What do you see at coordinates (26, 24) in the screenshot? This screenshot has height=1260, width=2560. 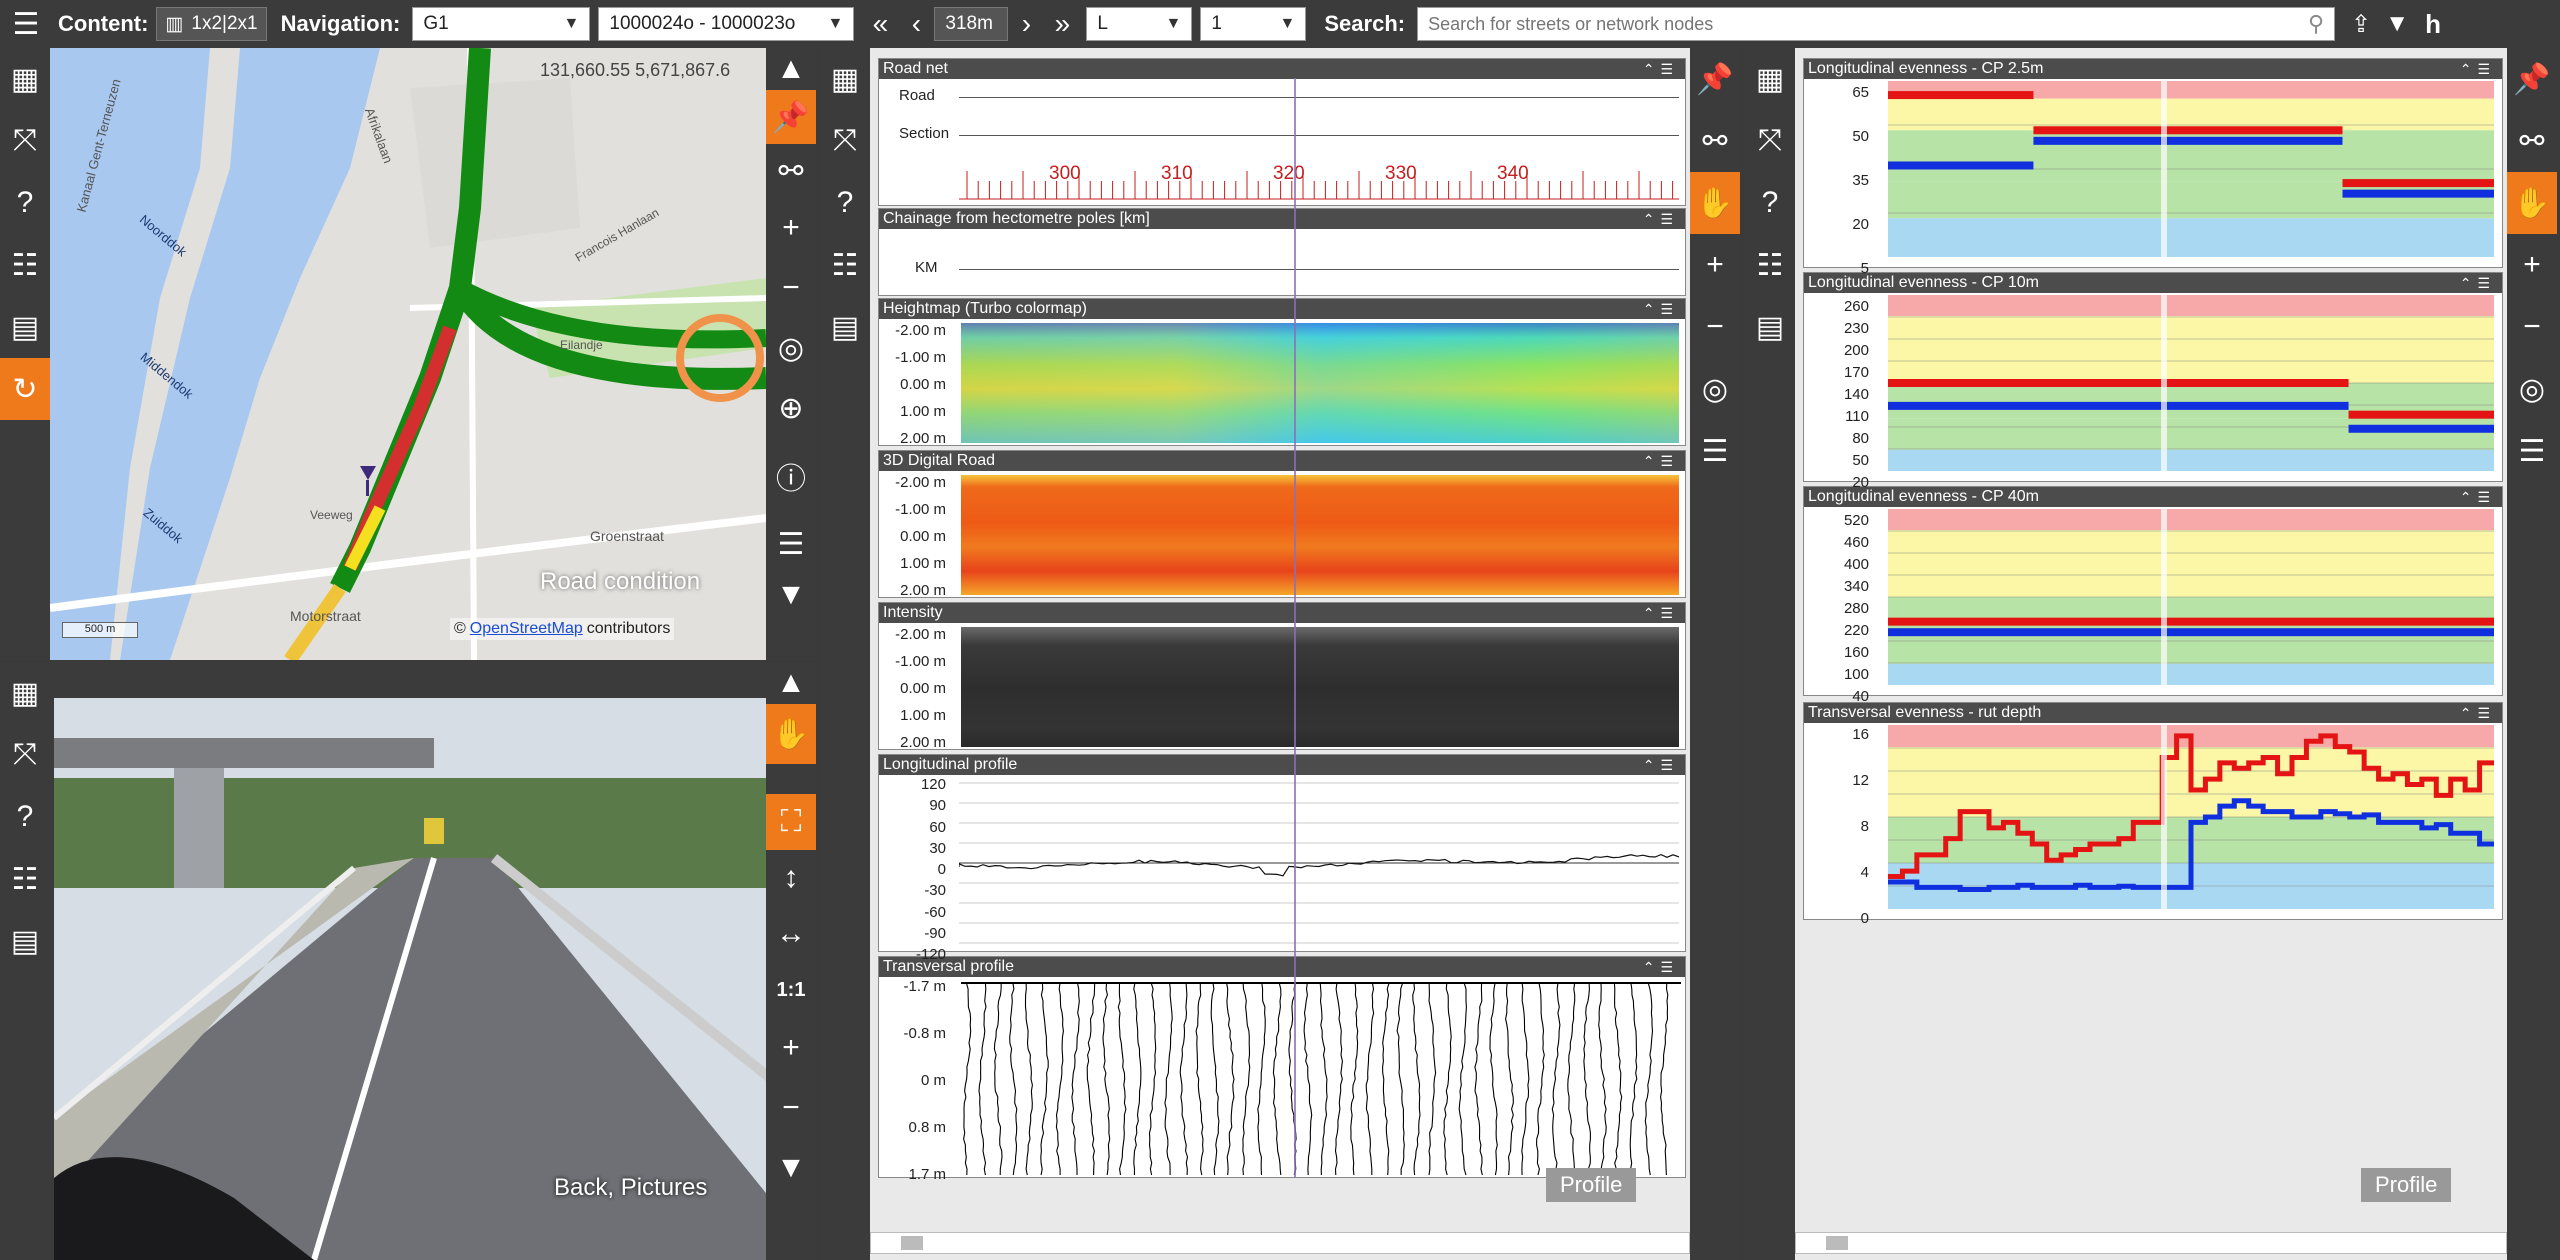 I see `menu-icon: ☰` at bounding box center [26, 24].